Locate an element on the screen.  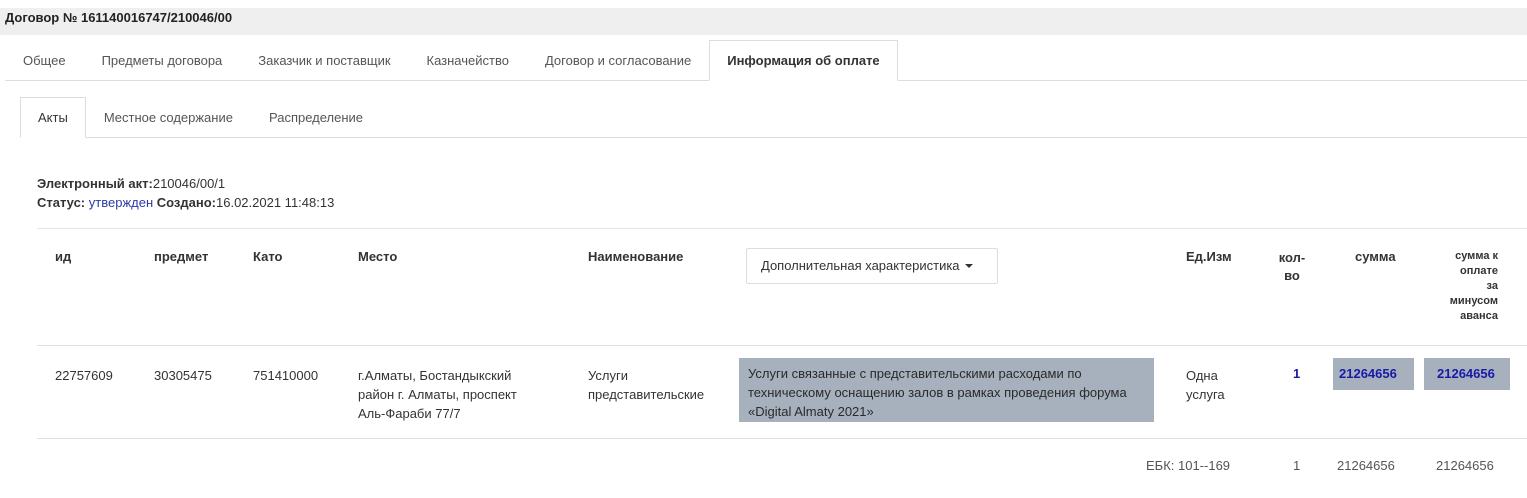
tab-treasury: Казначейство is located at coordinates (468, 60).